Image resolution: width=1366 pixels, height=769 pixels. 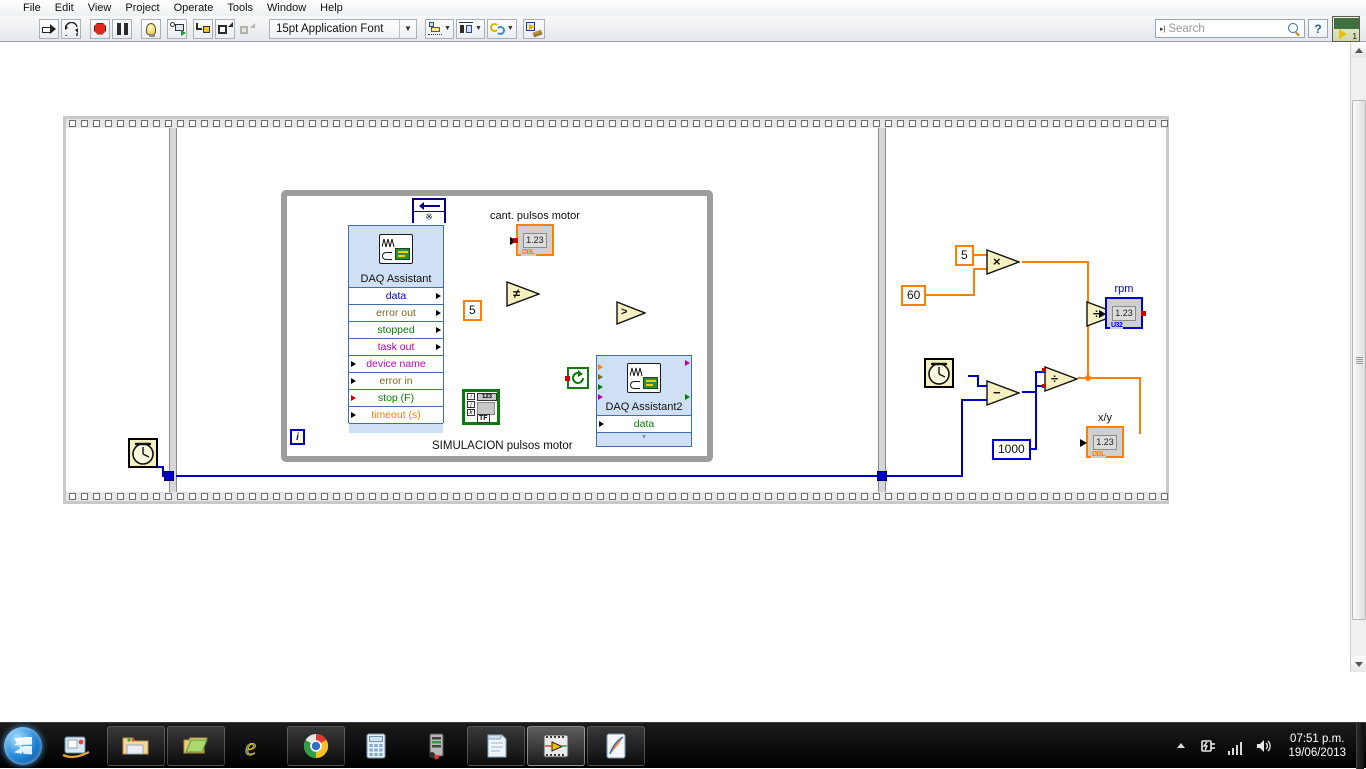 I want to click on show-desktop-button, so click(x=1360, y=746).